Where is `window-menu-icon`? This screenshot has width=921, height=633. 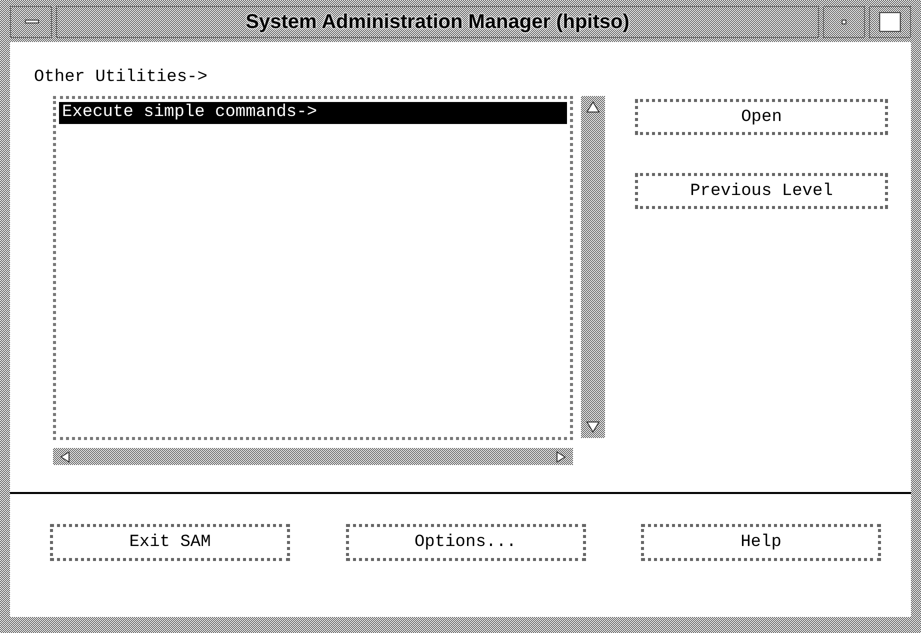 window-menu-icon is located at coordinates (31, 22).